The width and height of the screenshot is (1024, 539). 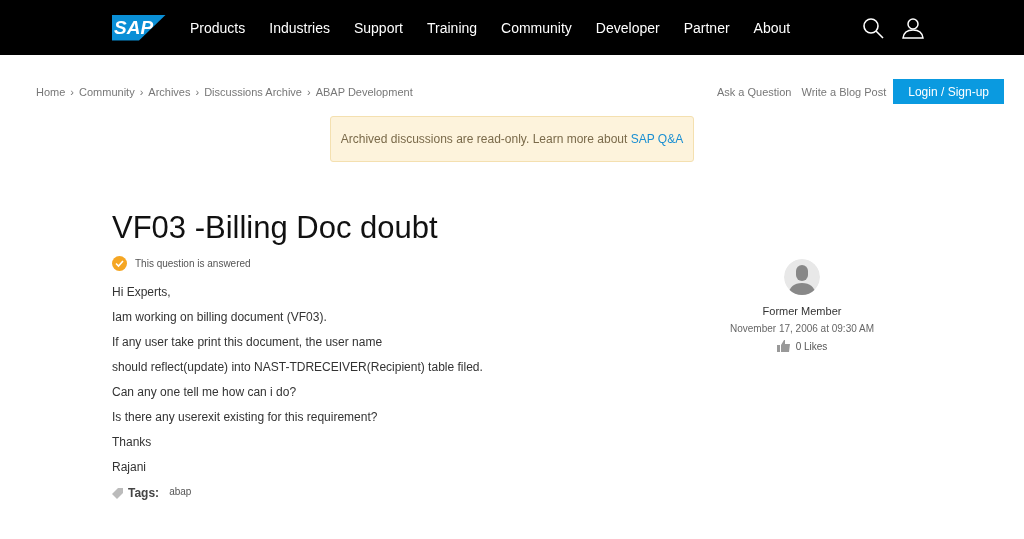 What do you see at coordinates (299, 27) in the screenshot?
I see `nav-link: Industries` at bounding box center [299, 27].